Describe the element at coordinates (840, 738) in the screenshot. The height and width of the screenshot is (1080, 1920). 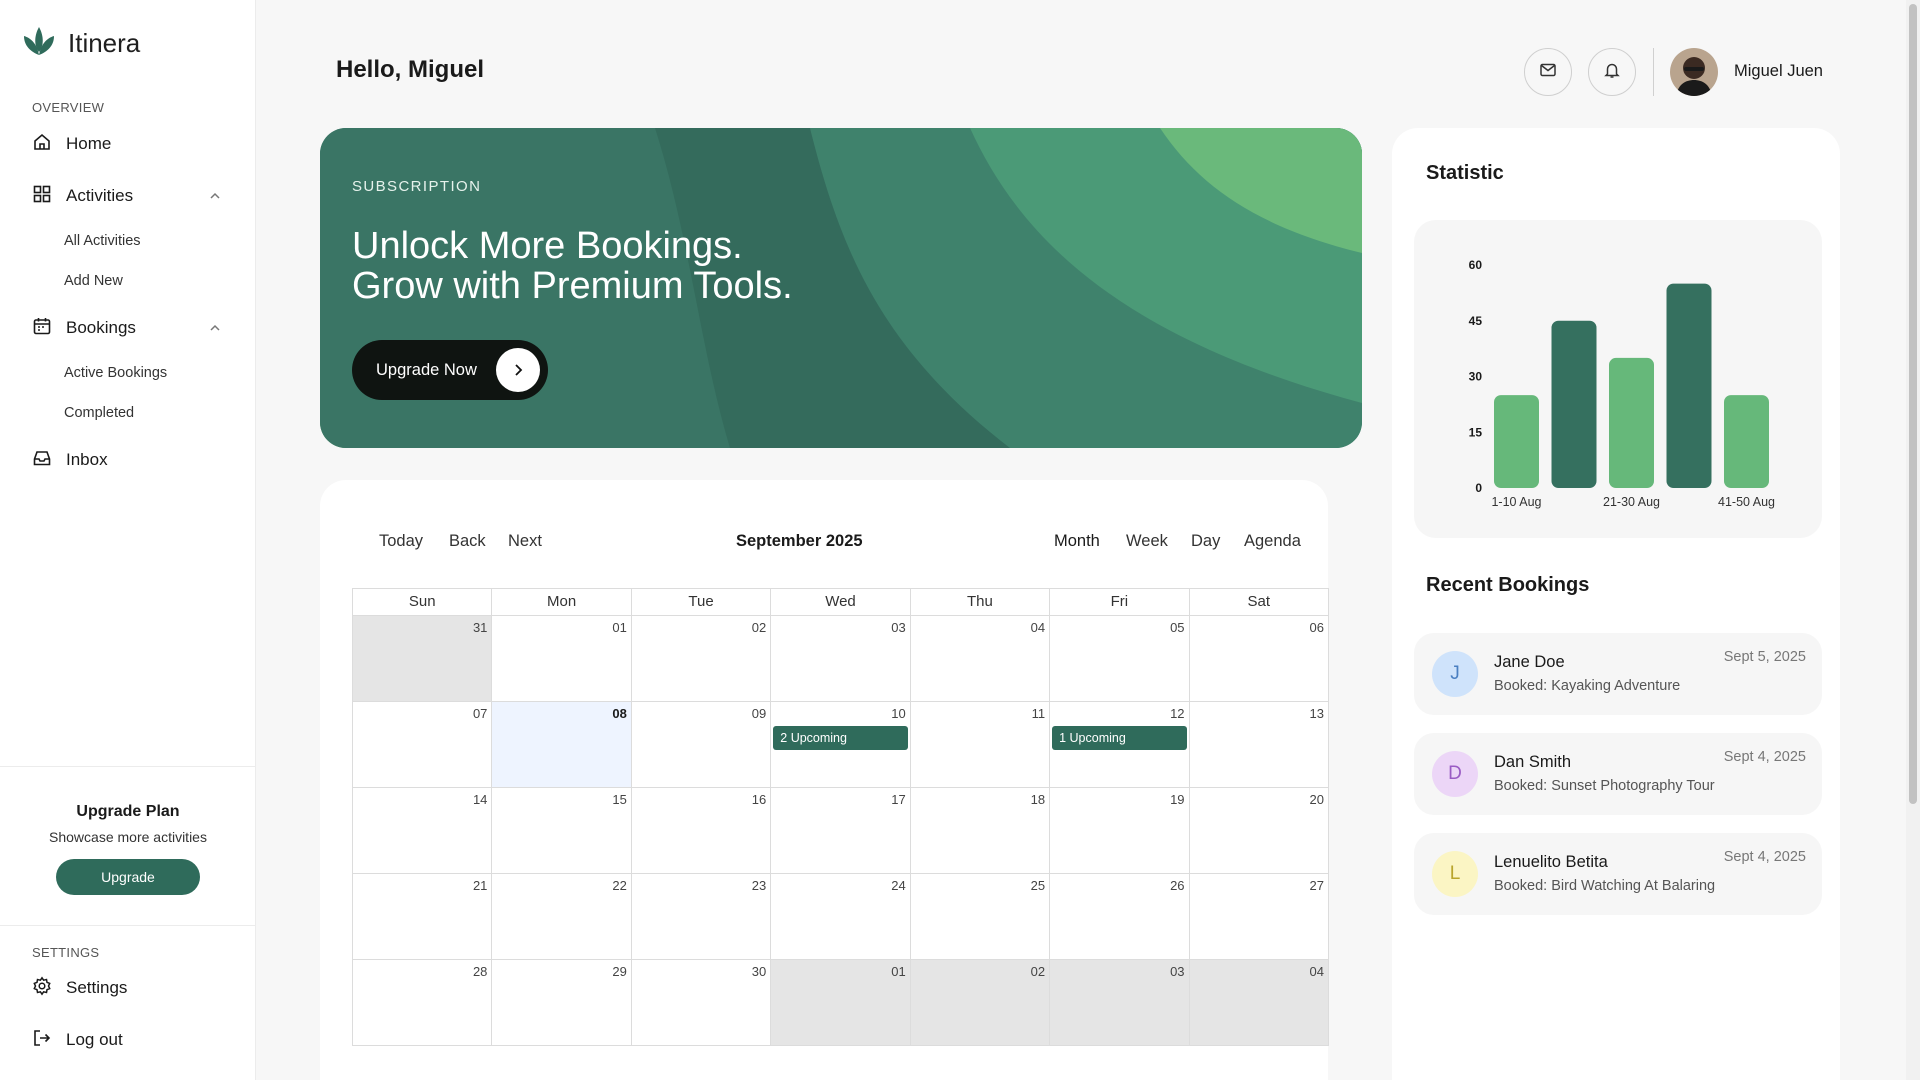
I see `calendar-event: 2 Upcoming` at that location.